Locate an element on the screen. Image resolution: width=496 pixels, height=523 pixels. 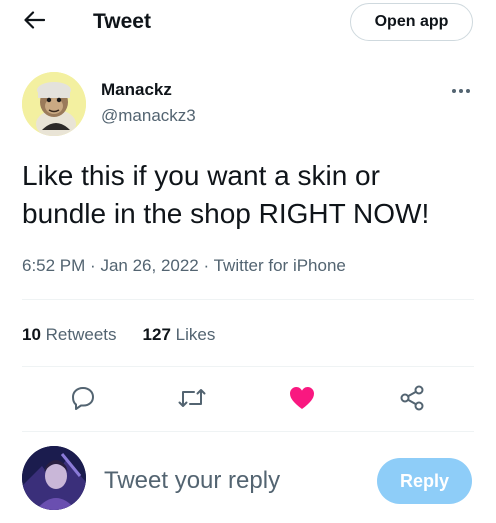
share-button is located at coordinates (412, 400).